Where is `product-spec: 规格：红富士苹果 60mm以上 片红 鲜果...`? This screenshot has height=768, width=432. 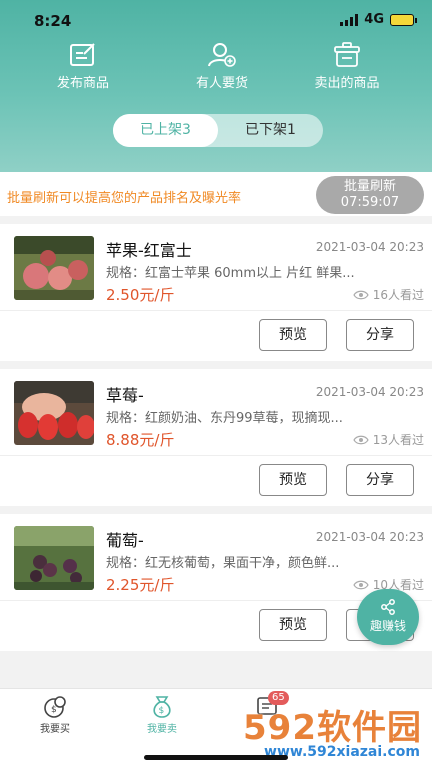 product-spec: 规格：红富士苹果 60mm以上 片红 鲜果... is located at coordinates (230, 273).